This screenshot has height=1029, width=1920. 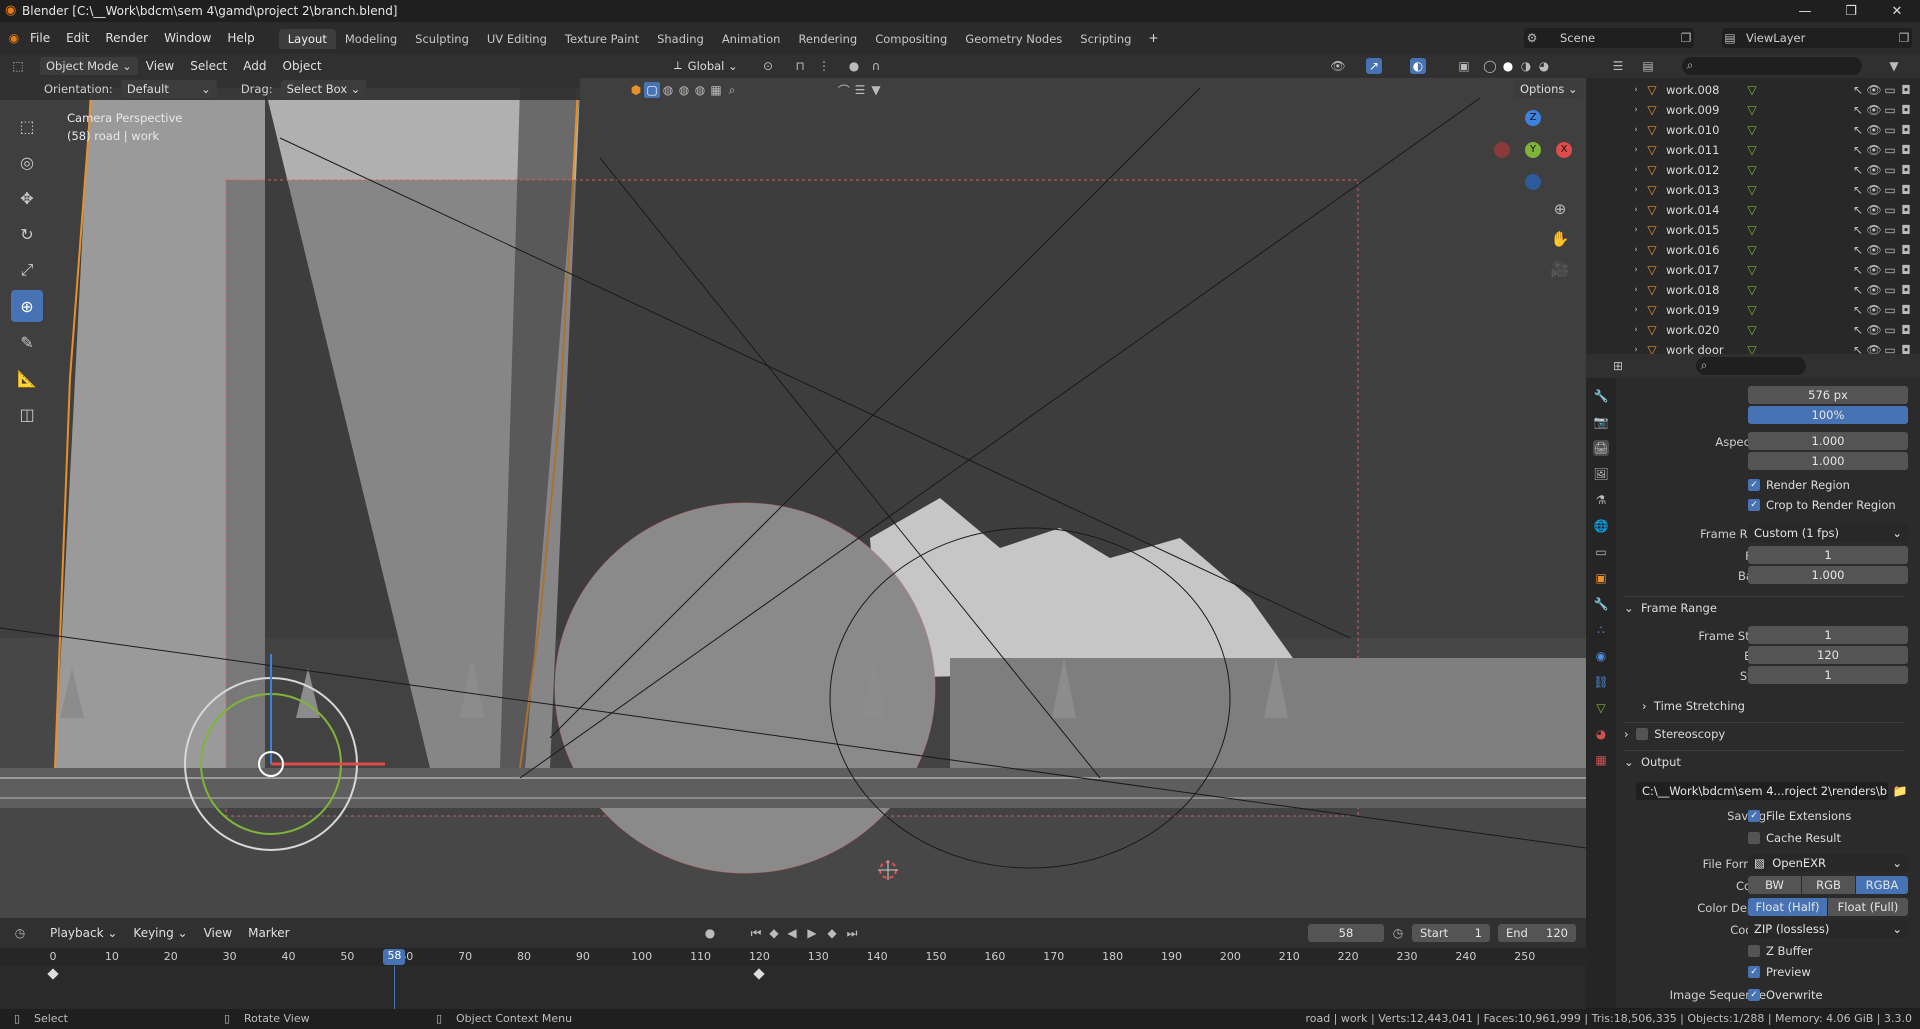 I want to click on prev-keyframe-icon: ◆, so click(x=774, y=933).